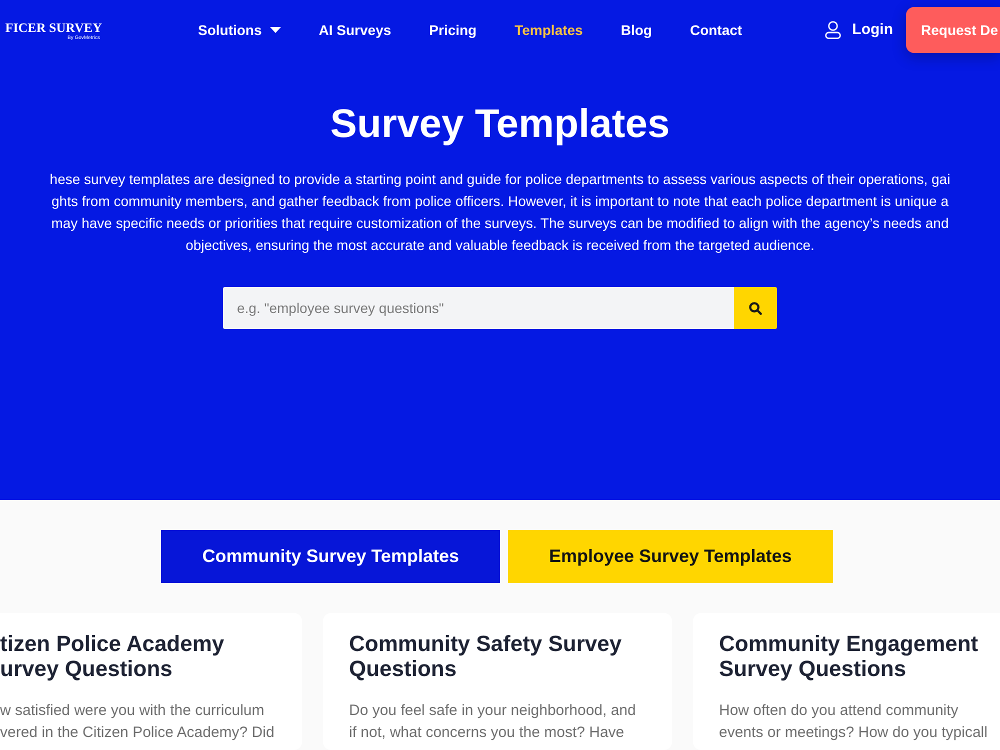 This screenshot has width=1000, height=750. Describe the element at coordinates (151, 681) in the screenshot. I see `template-card: tizen Police Academy urvey Questions w satisfied were you with the curriculum vered in the Citizen Police Academy? Did` at that location.